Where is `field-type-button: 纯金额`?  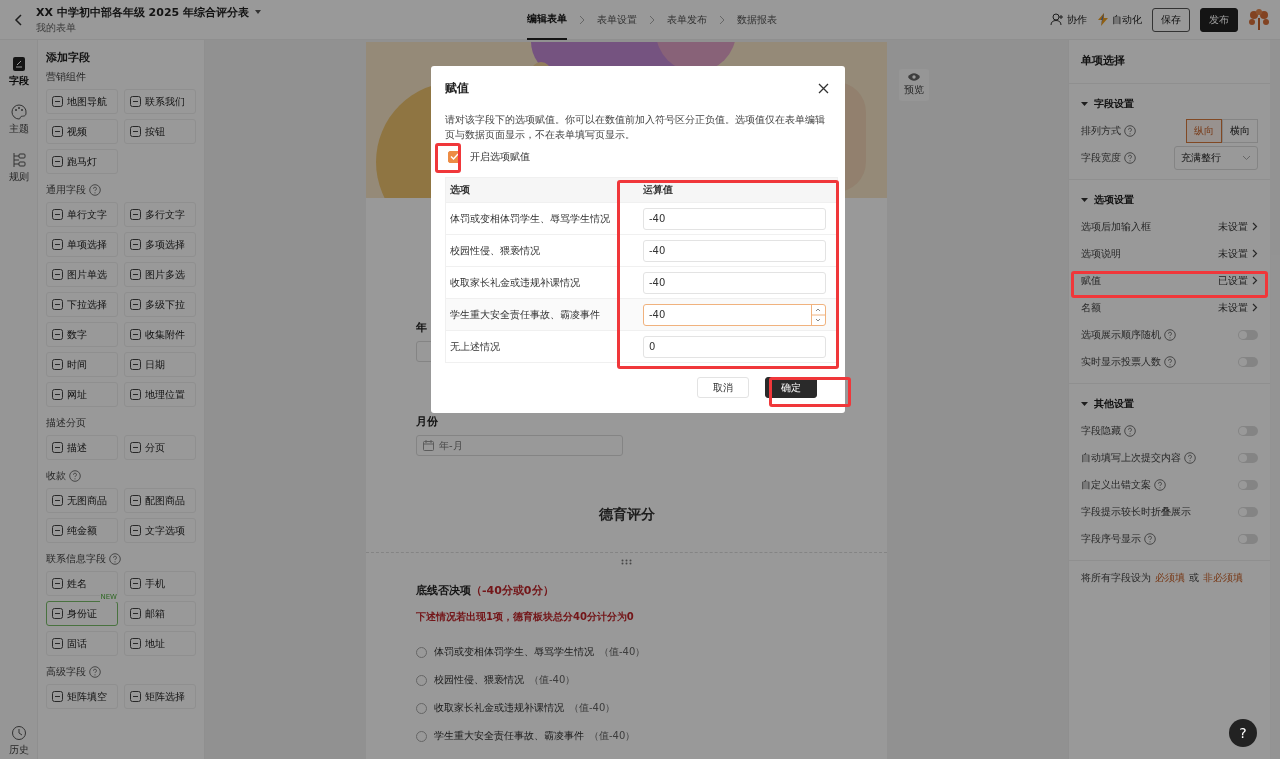
field-type-button: 纯金额 is located at coordinates (82, 530).